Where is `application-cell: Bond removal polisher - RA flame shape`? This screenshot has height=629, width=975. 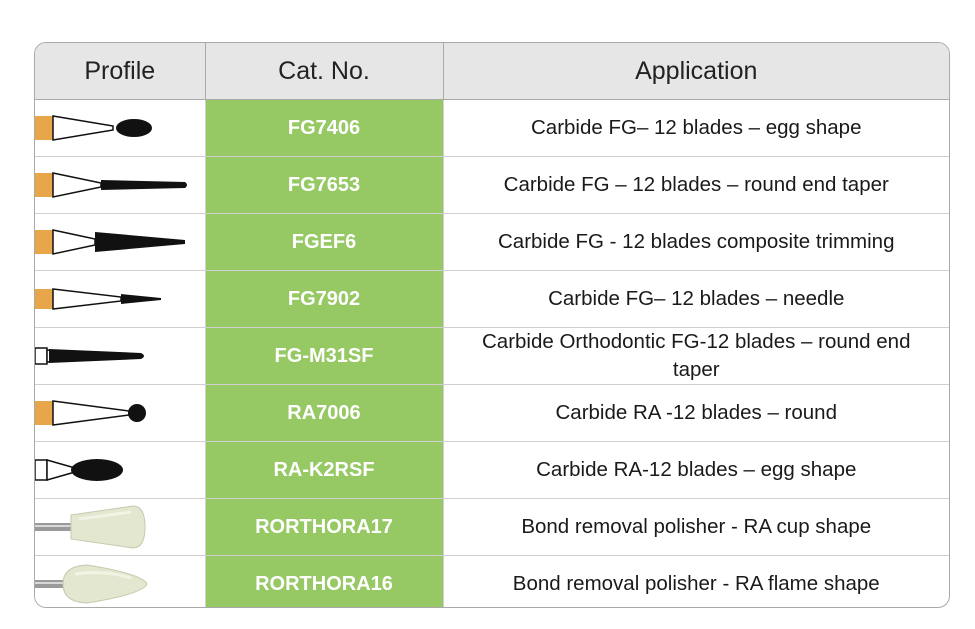 application-cell: Bond removal polisher - RA flame shape is located at coordinates (696, 584).